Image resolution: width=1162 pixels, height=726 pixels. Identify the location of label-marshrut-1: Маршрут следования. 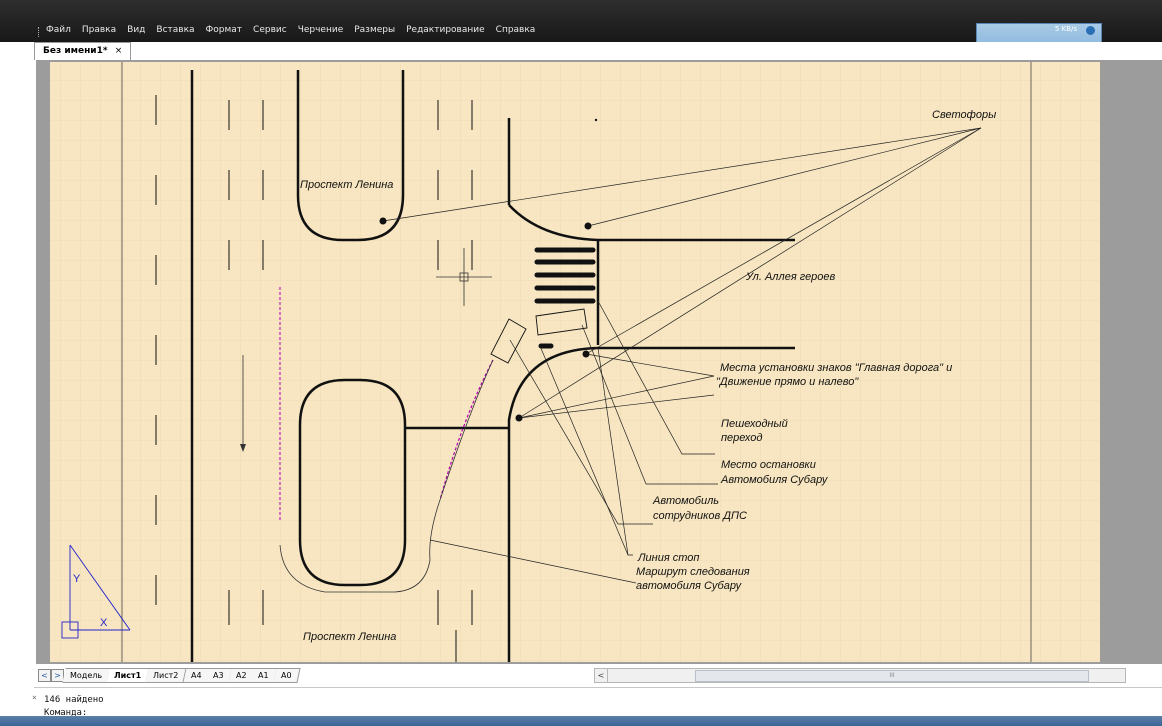
(693, 572).